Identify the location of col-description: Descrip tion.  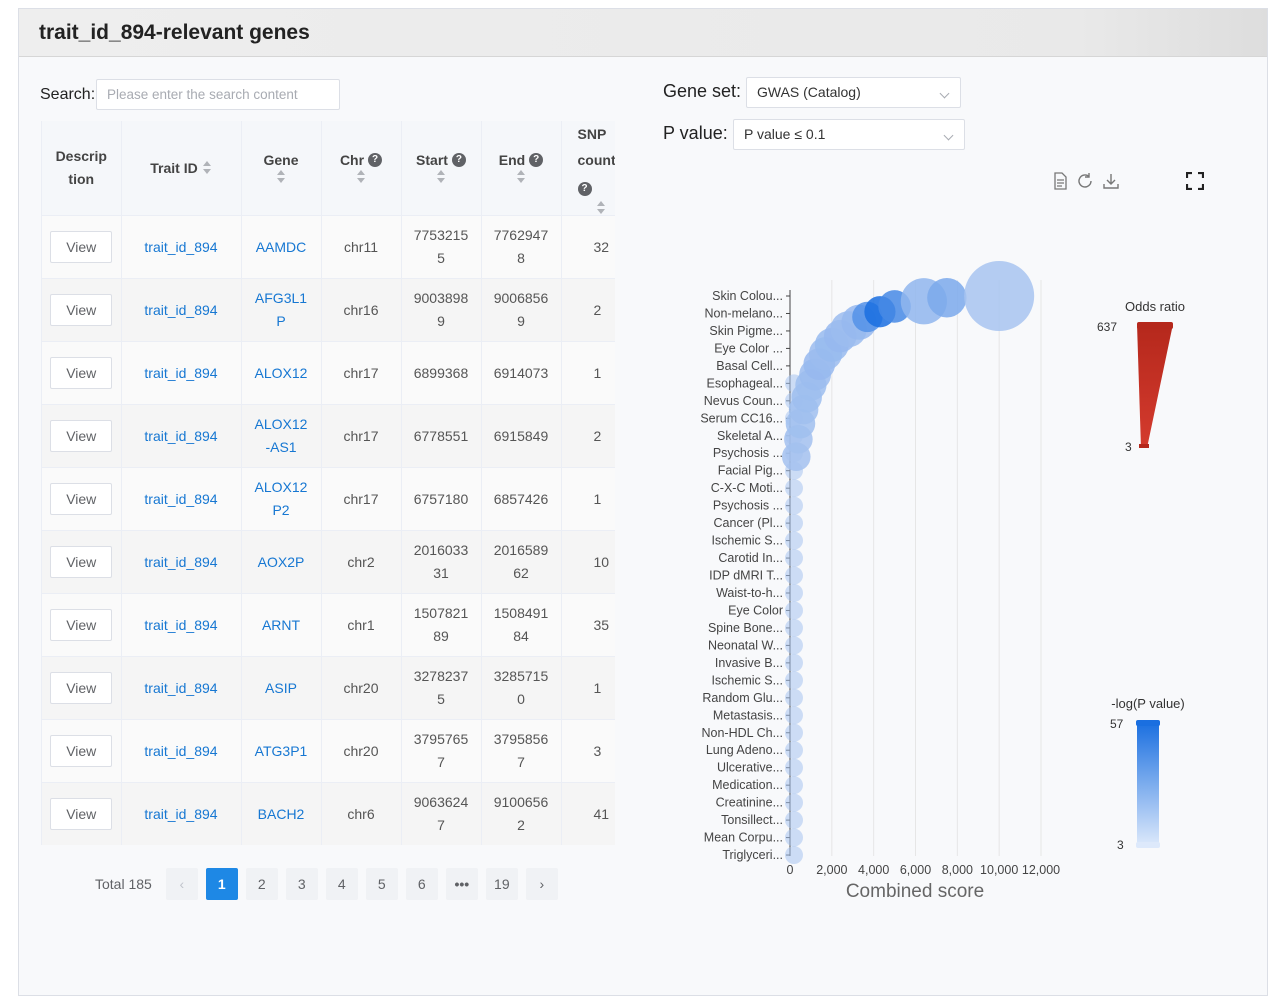
(82, 169).